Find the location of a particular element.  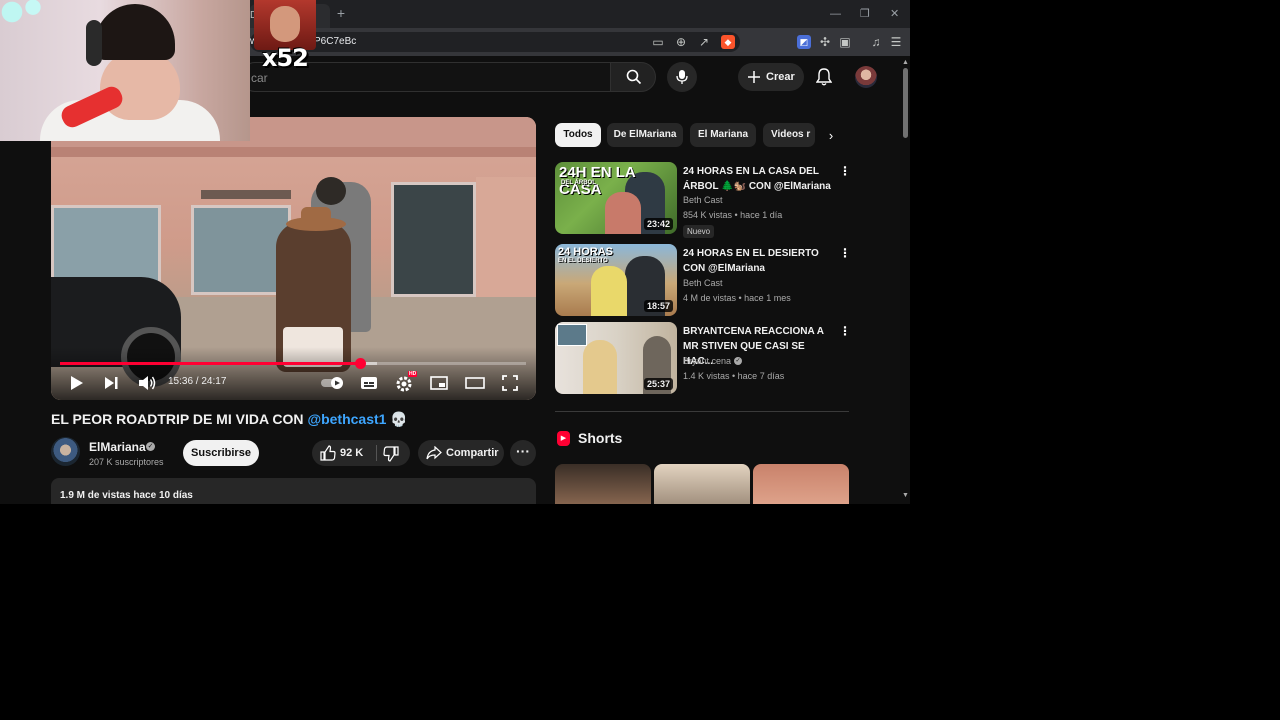

menu-icon: ☰ is located at coordinates (896, 42).